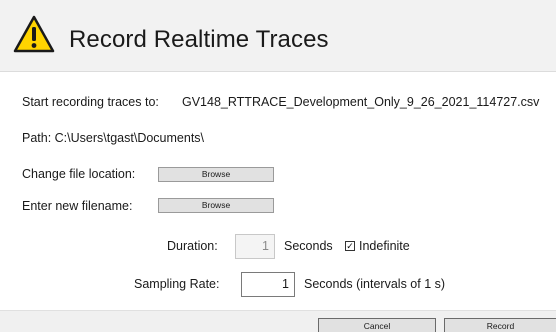 The height and width of the screenshot is (332, 556). I want to click on warning-icon, so click(34, 34).